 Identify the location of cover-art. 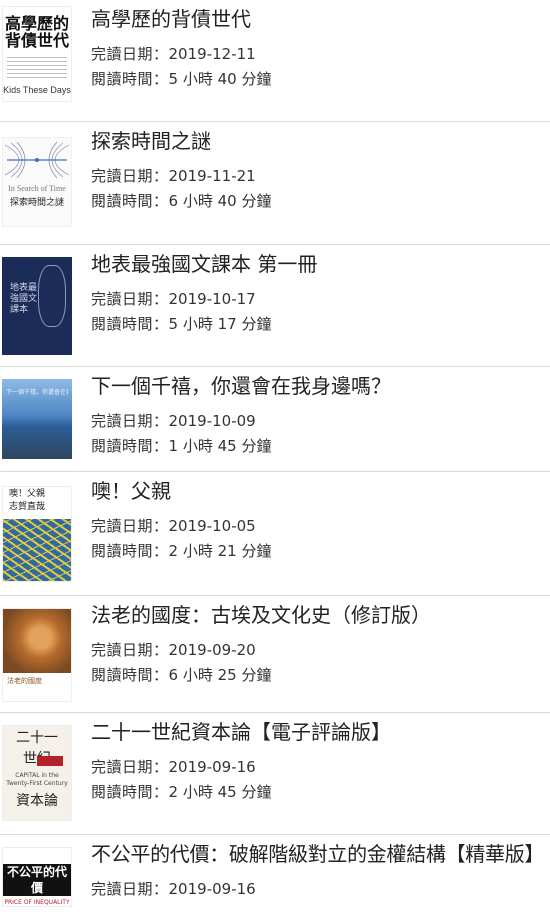
(37, 641).